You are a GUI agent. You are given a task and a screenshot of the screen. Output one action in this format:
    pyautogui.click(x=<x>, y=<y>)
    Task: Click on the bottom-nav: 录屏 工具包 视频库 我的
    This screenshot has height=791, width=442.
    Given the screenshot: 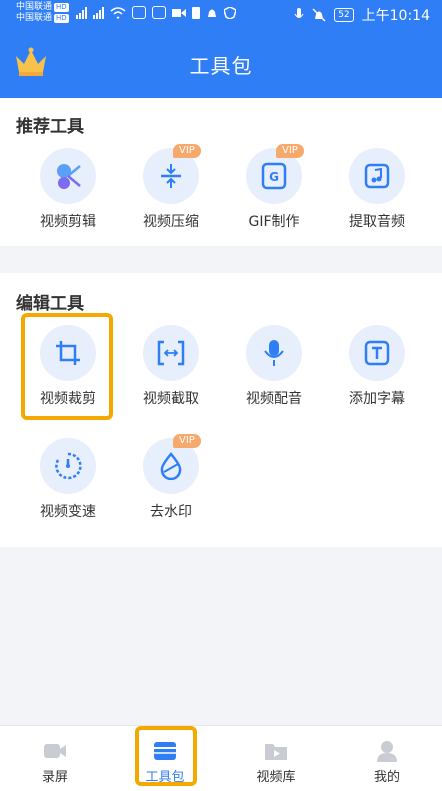 What is the action you would take?
    pyautogui.click(x=221, y=758)
    